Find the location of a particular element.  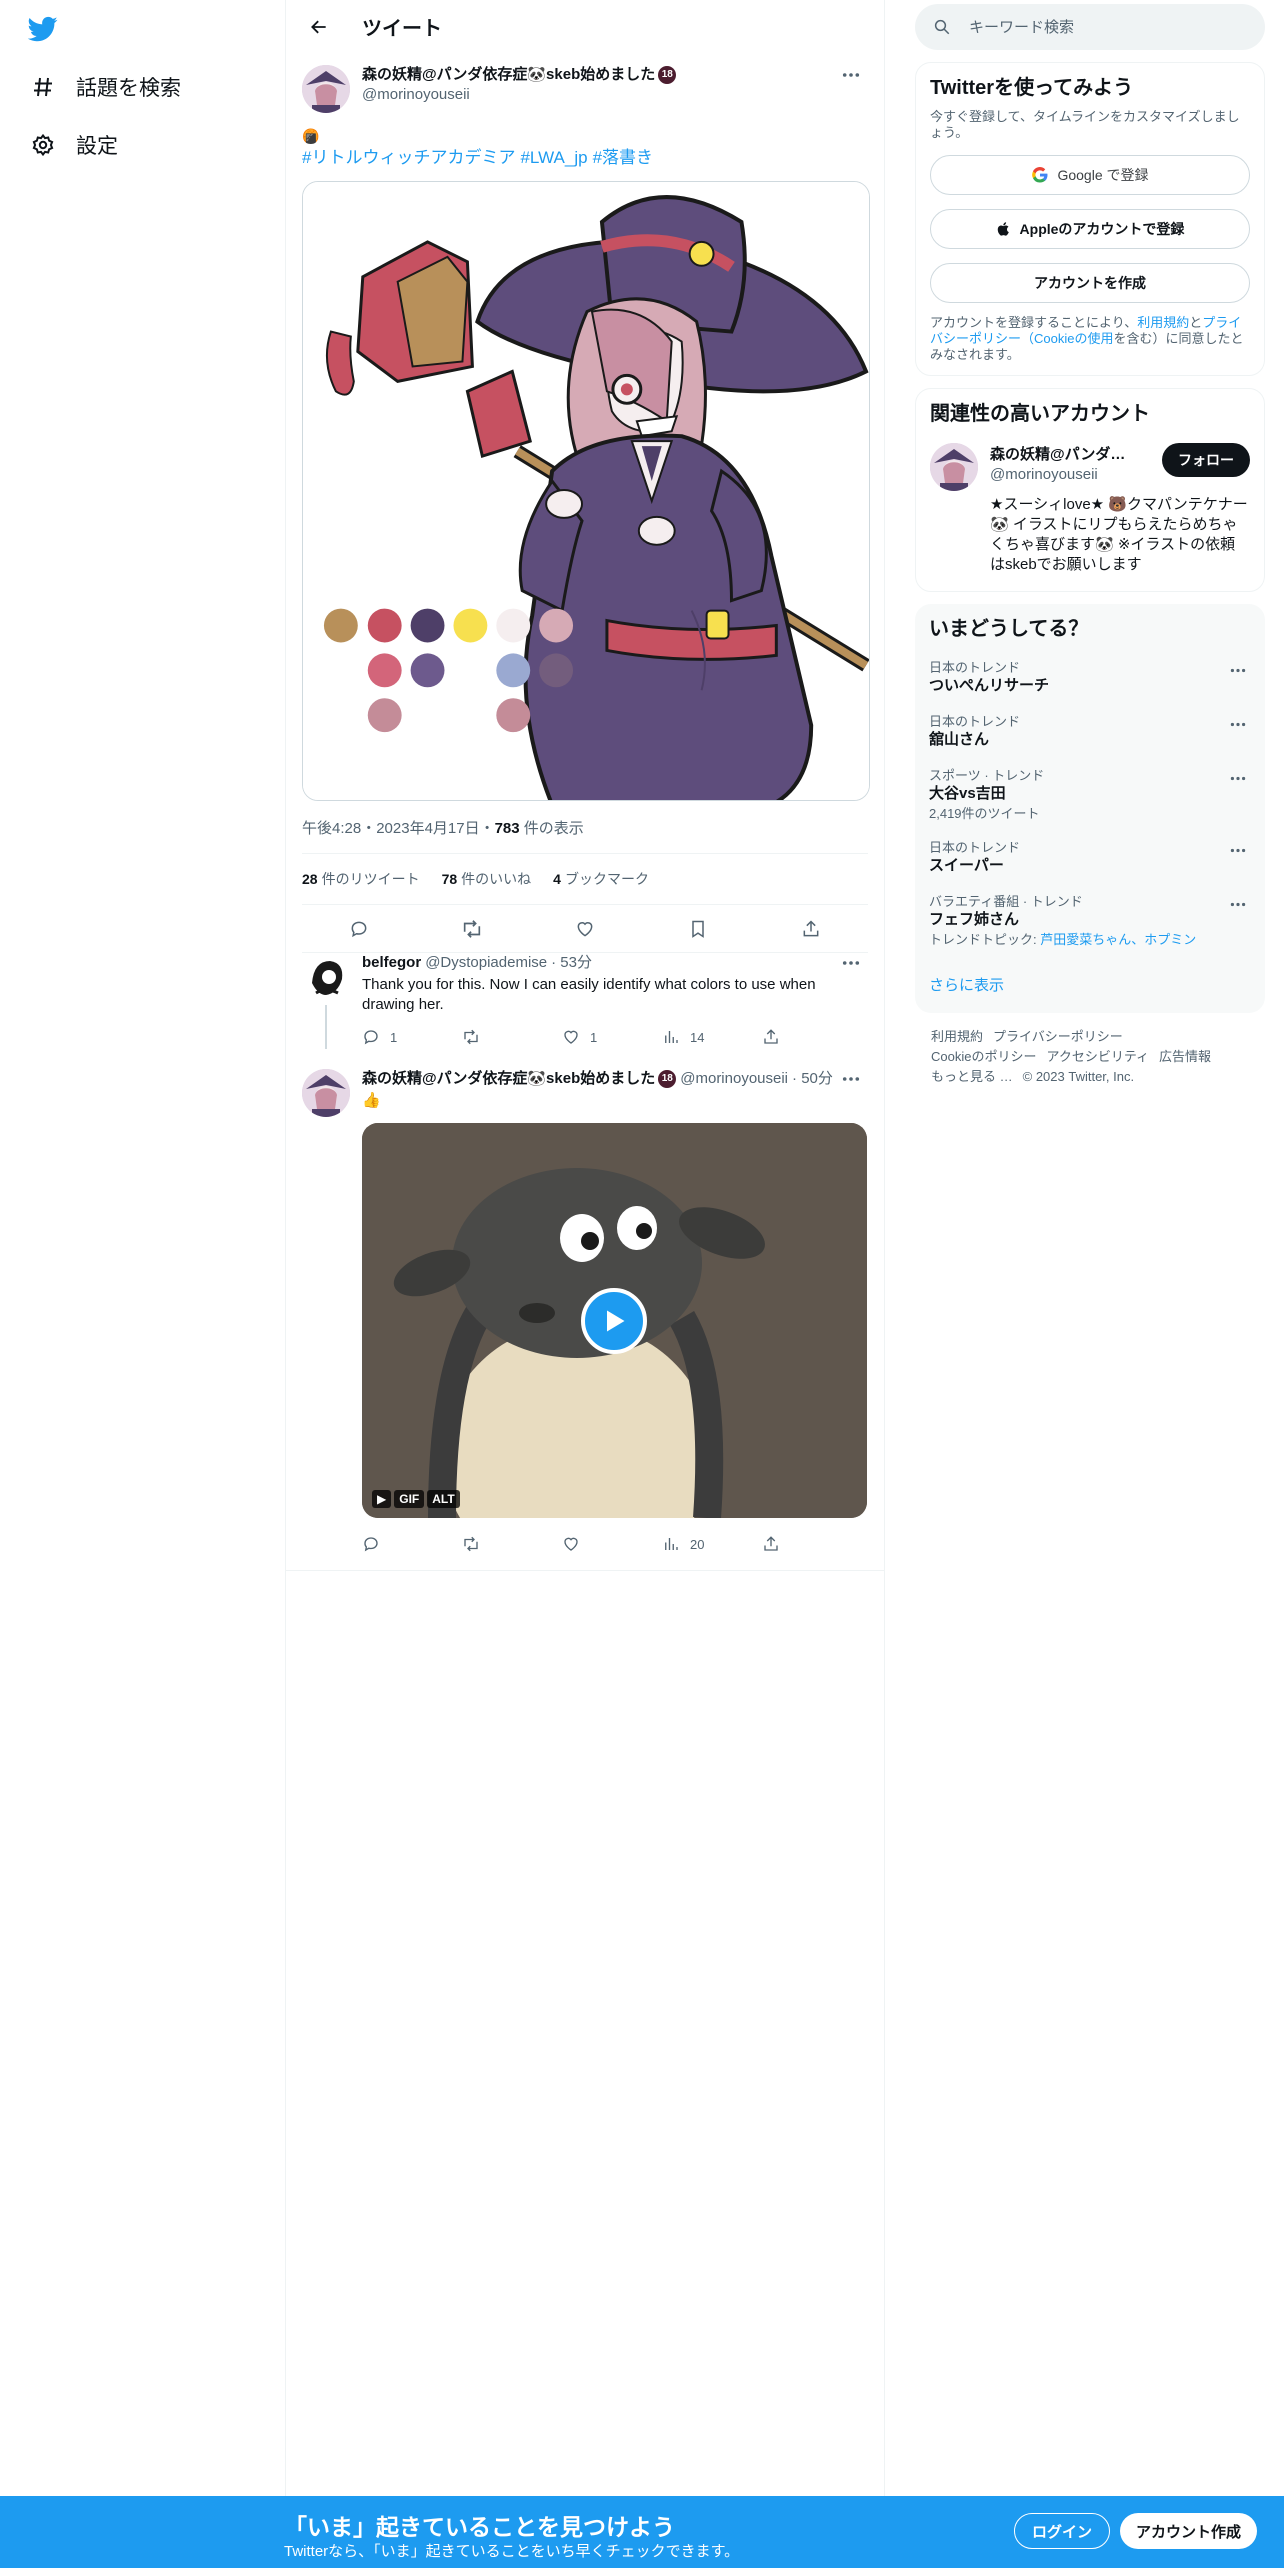

show-more-link: さらに表示 is located at coordinates (1090, 984).